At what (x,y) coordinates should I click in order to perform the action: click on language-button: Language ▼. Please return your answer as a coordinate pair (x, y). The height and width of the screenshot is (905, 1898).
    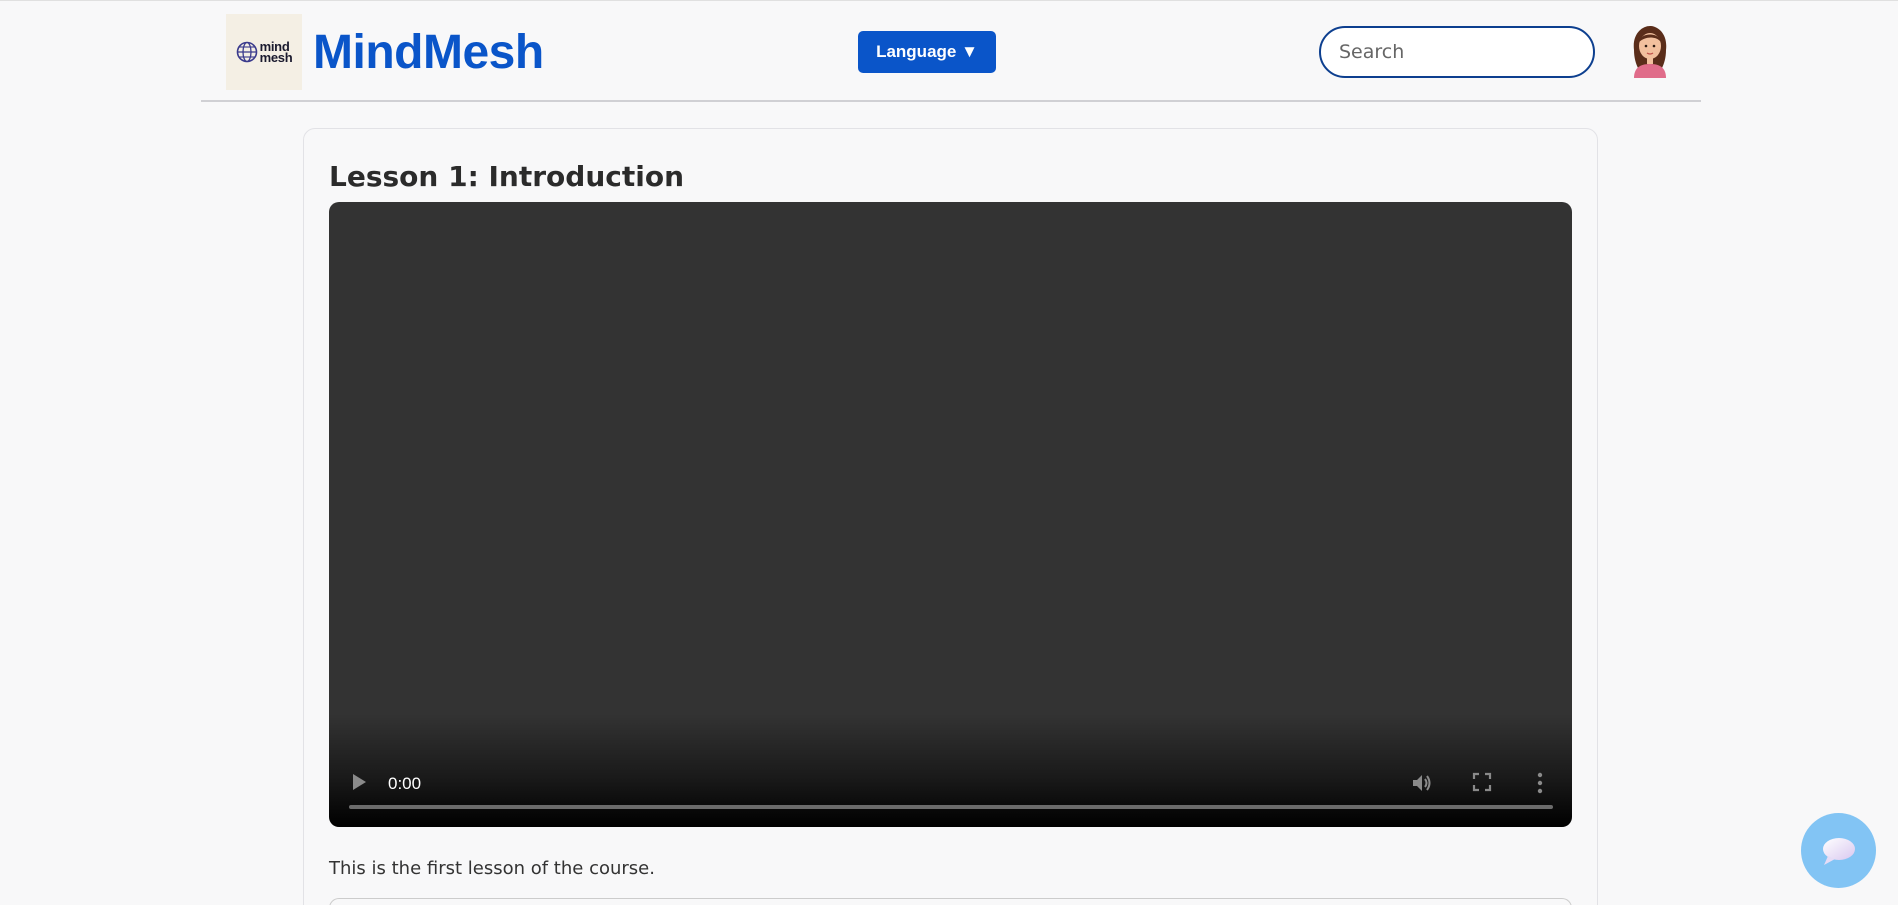
    Looking at the image, I should click on (927, 52).